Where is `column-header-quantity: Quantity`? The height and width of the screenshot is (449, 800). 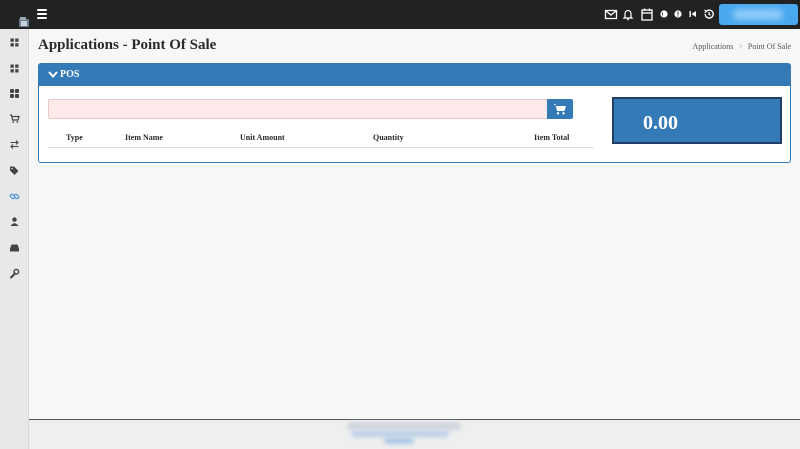
column-header-quantity: Quantity is located at coordinates (388, 137).